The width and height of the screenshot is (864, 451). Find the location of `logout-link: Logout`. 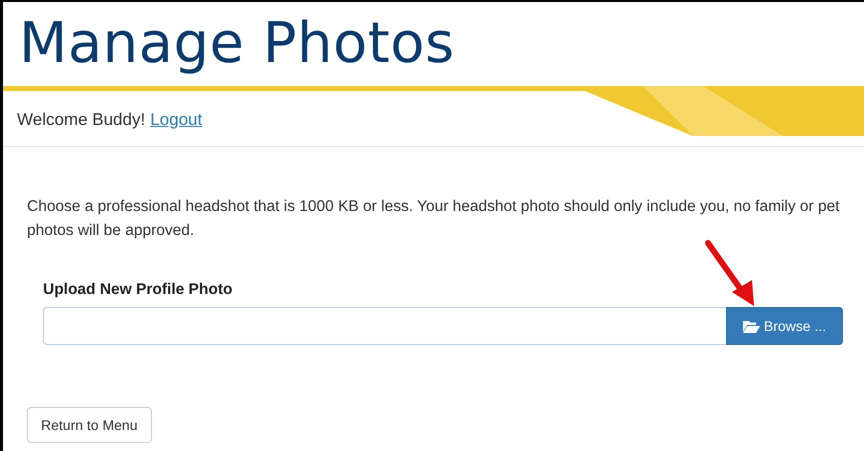

logout-link: Logout is located at coordinates (176, 120).